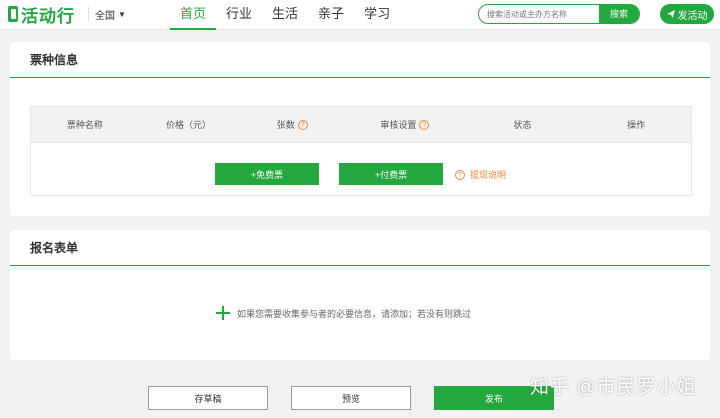  I want to click on form-section-title: 报名表单, so click(360, 248).